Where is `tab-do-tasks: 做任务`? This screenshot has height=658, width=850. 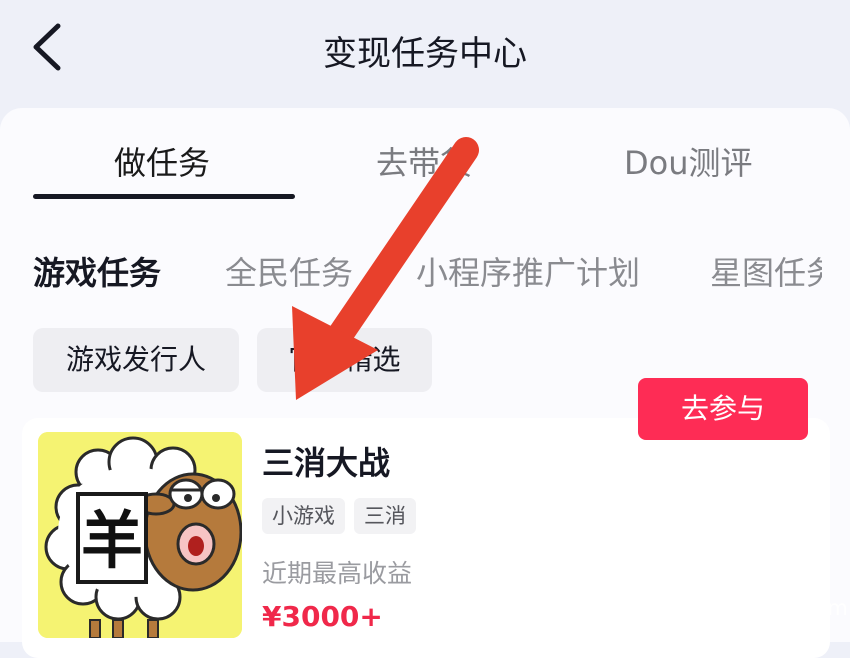 tab-do-tasks: 做任务 is located at coordinates (162, 161).